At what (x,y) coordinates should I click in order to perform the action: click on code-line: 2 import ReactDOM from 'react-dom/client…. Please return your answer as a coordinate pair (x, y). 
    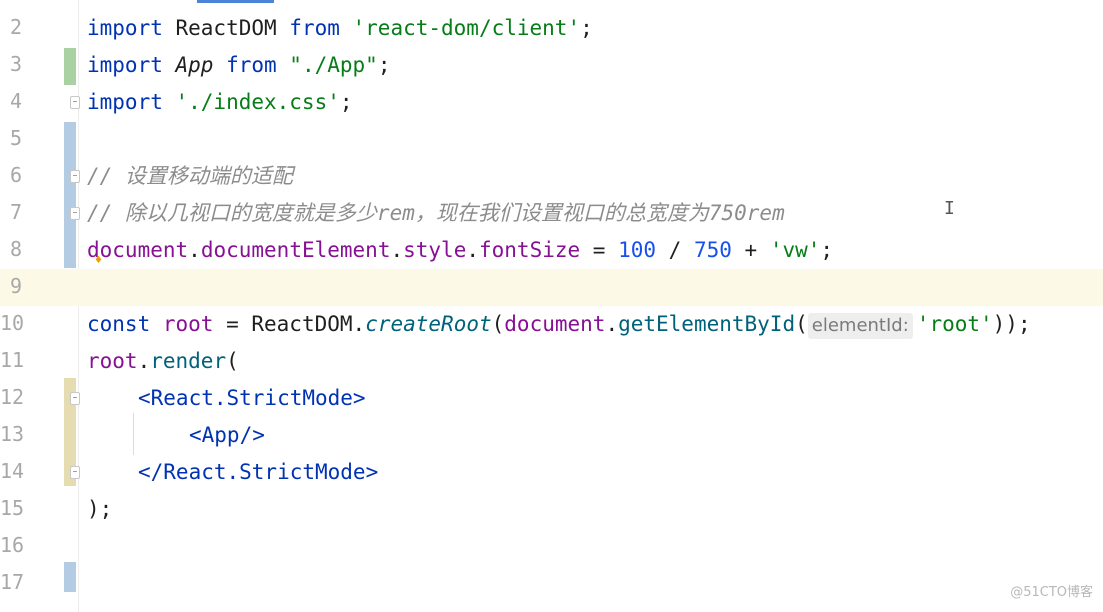
    Looking at the image, I should click on (551, 28).